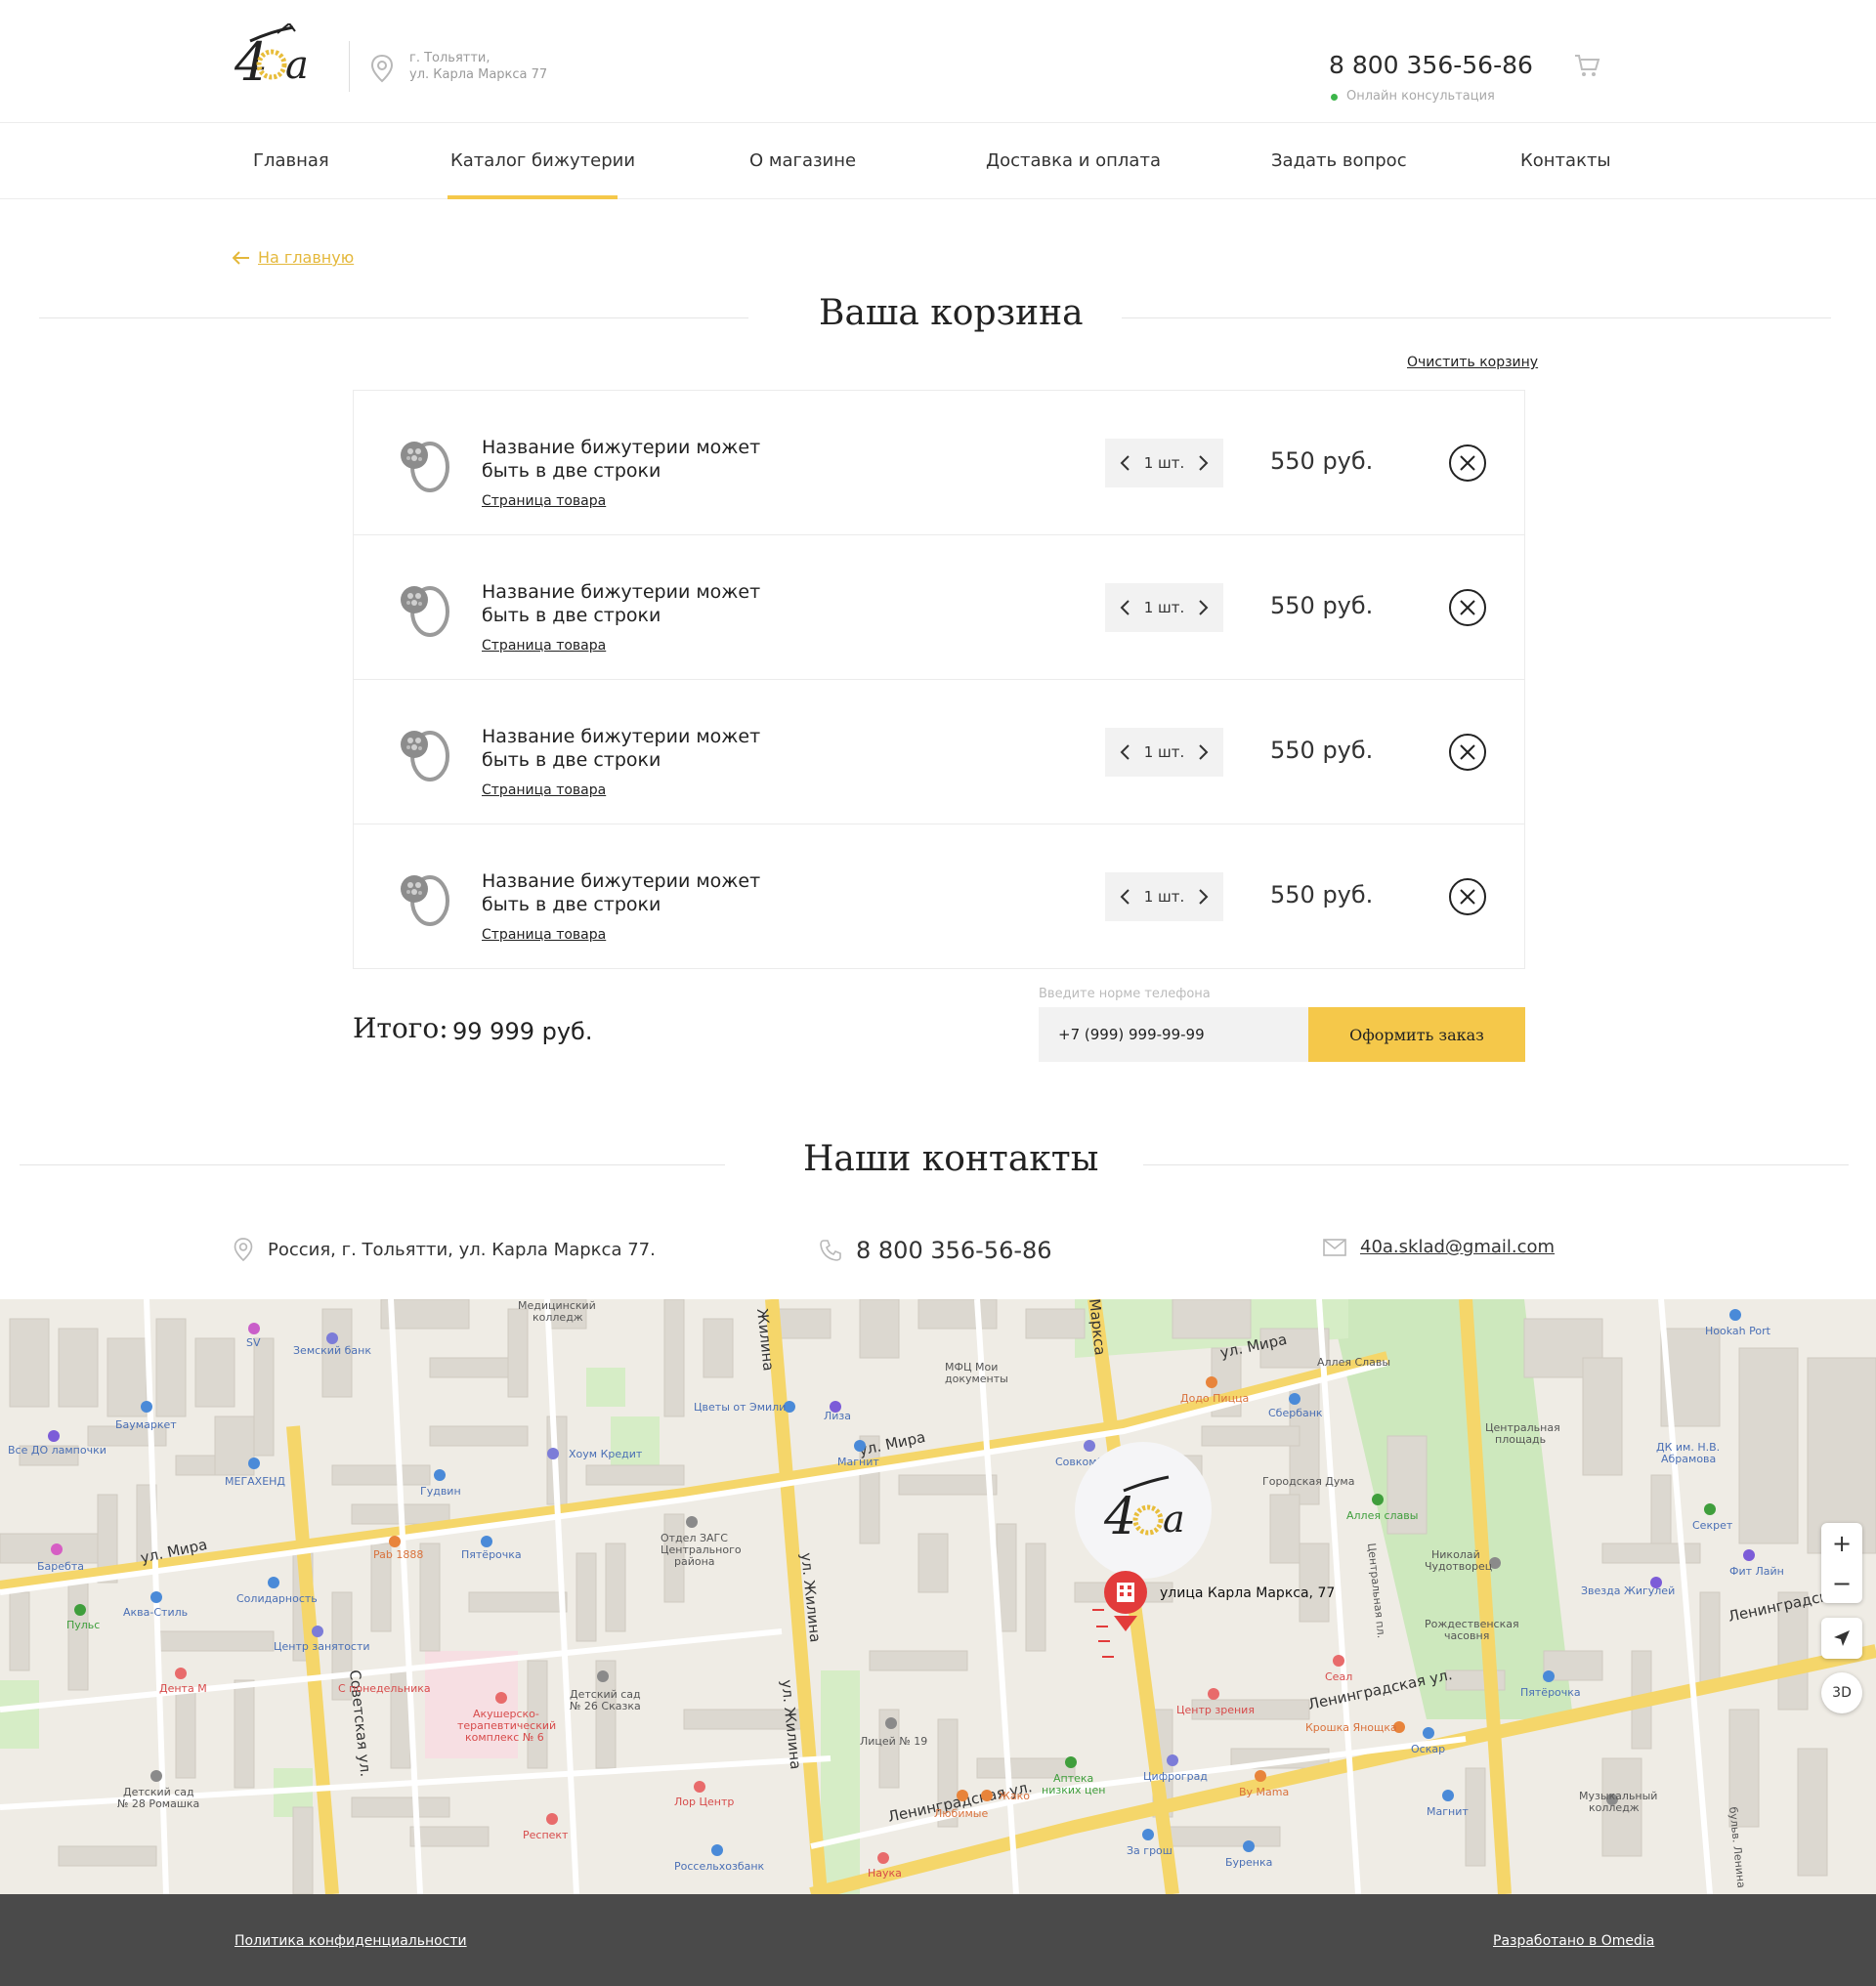 Image resolution: width=1876 pixels, height=1986 pixels. Describe the element at coordinates (449, 58) in the screenshot. I see `header-address-line1: г. Тольятти,` at that location.